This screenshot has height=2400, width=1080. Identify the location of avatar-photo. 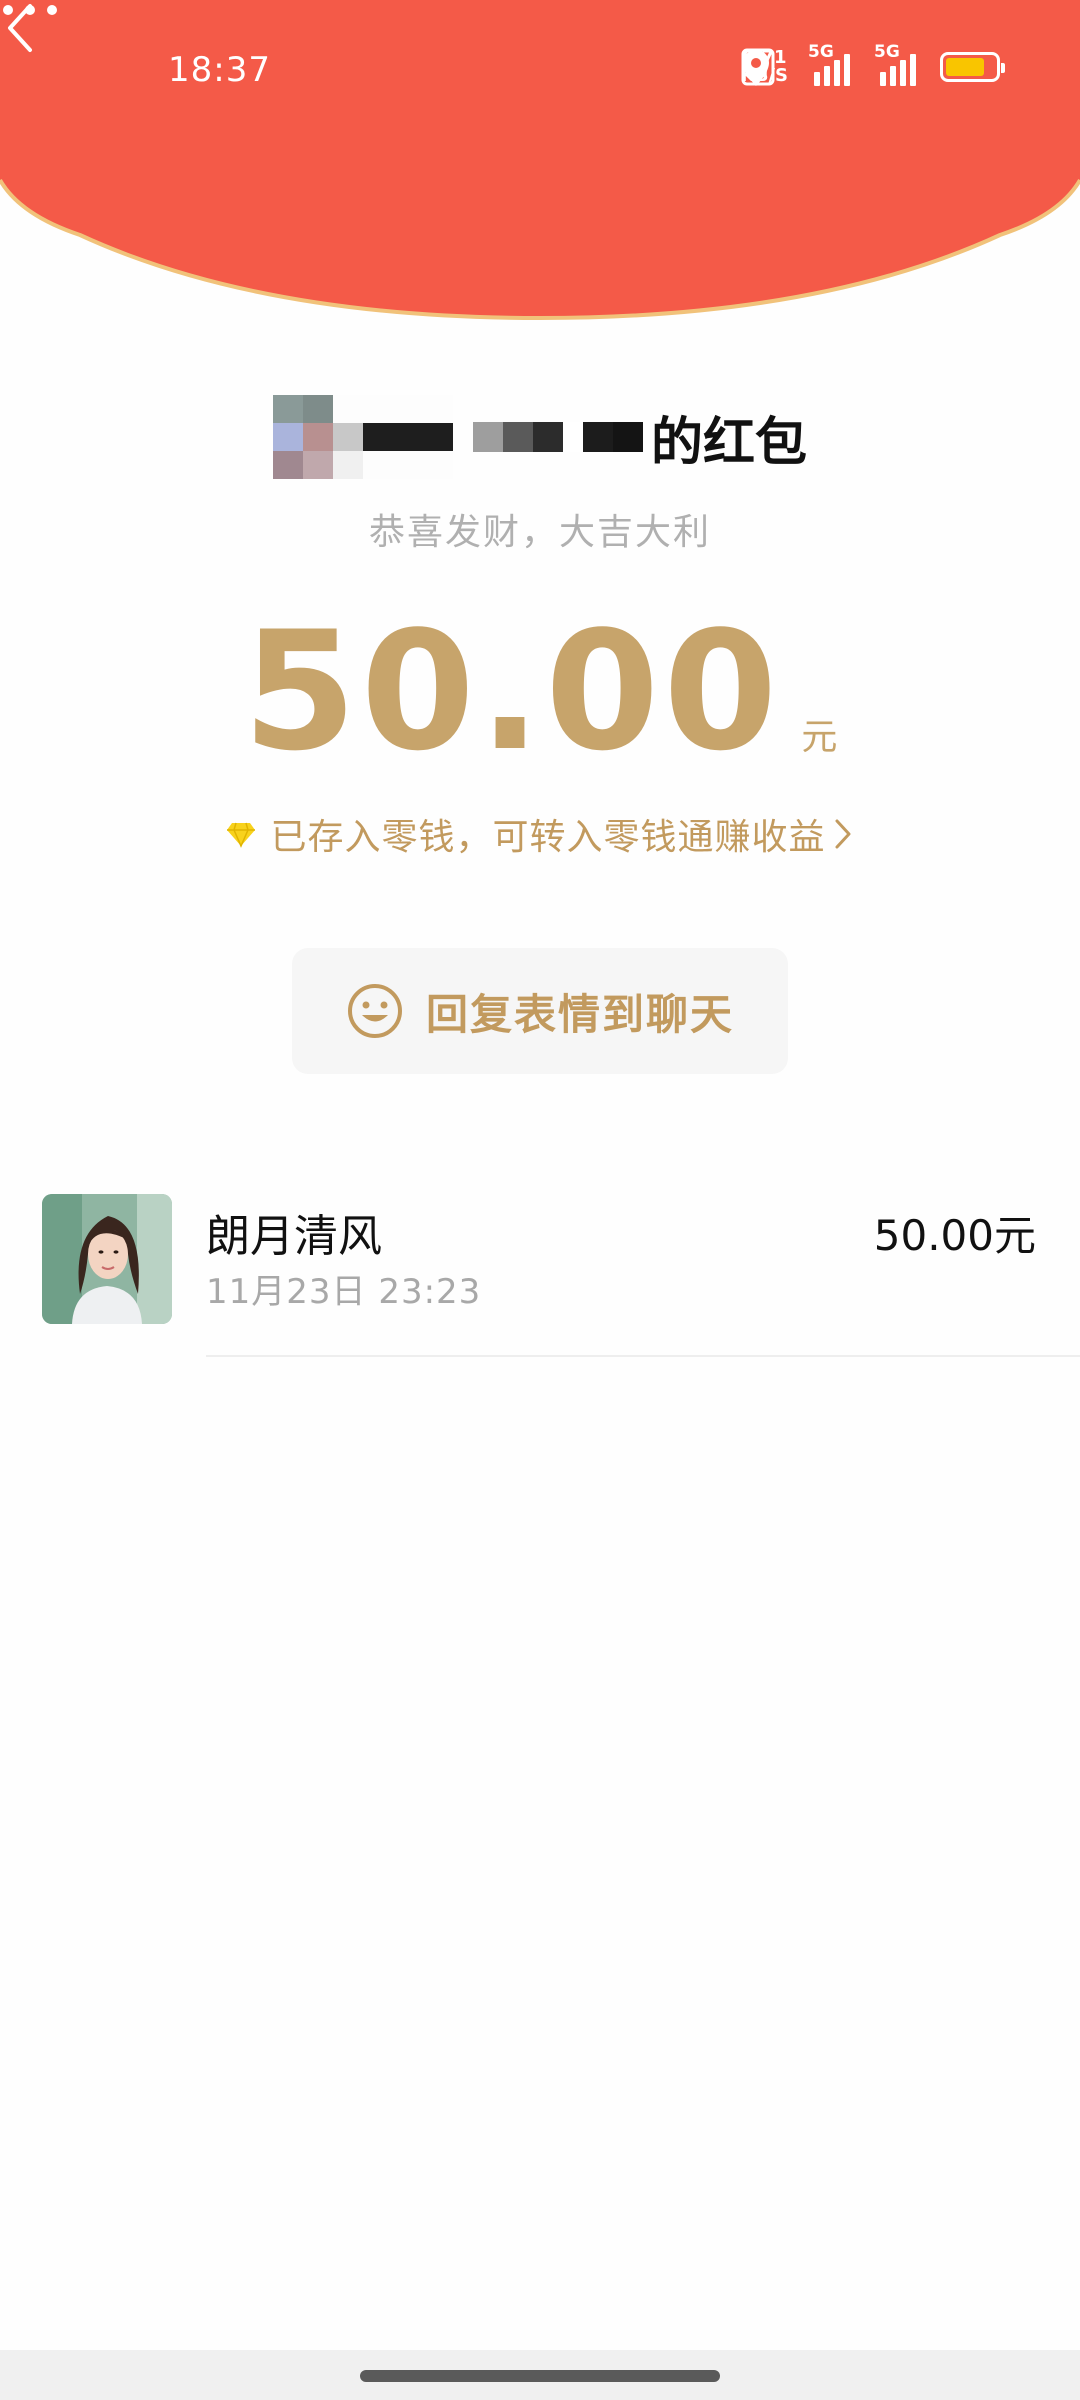
(107, 1259).